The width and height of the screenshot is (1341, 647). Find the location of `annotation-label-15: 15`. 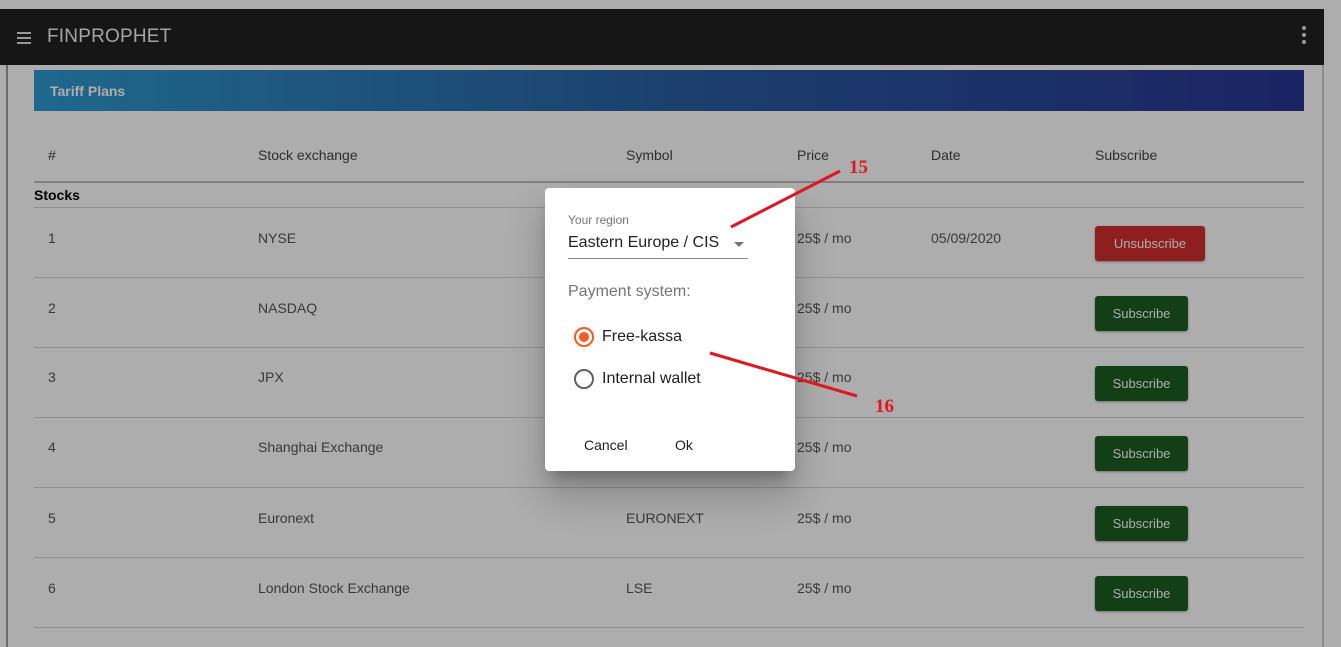

annotation-label-15: 15 is located at coordinates (858, 167).